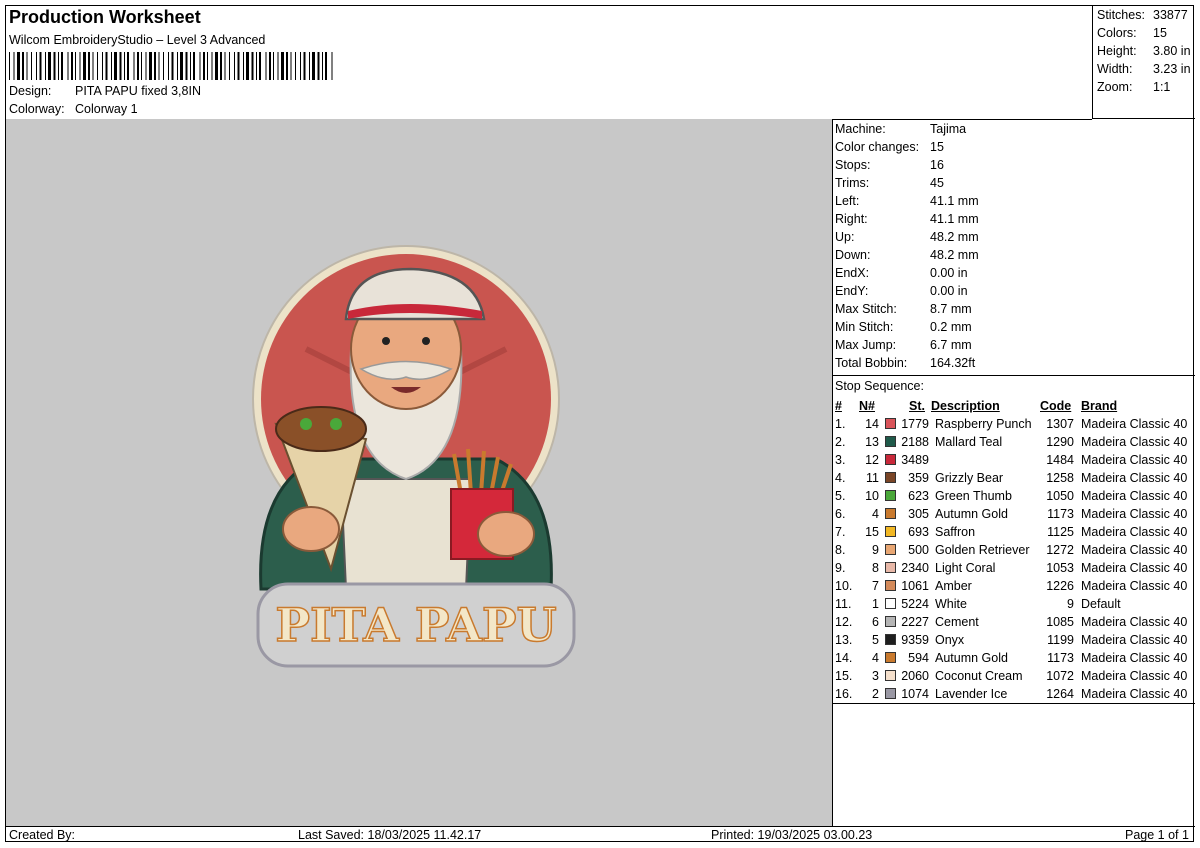  I want to click on thread-code: 1484, so click(1060, 460).